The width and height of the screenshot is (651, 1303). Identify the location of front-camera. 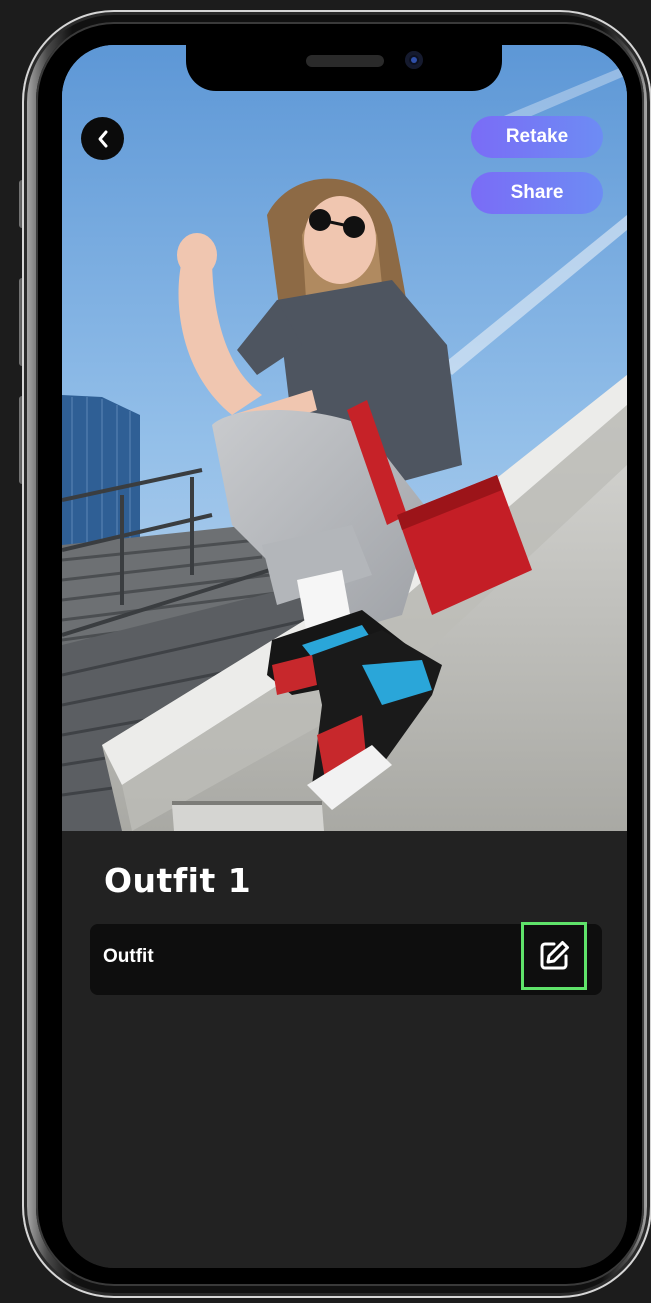
(414, 60).